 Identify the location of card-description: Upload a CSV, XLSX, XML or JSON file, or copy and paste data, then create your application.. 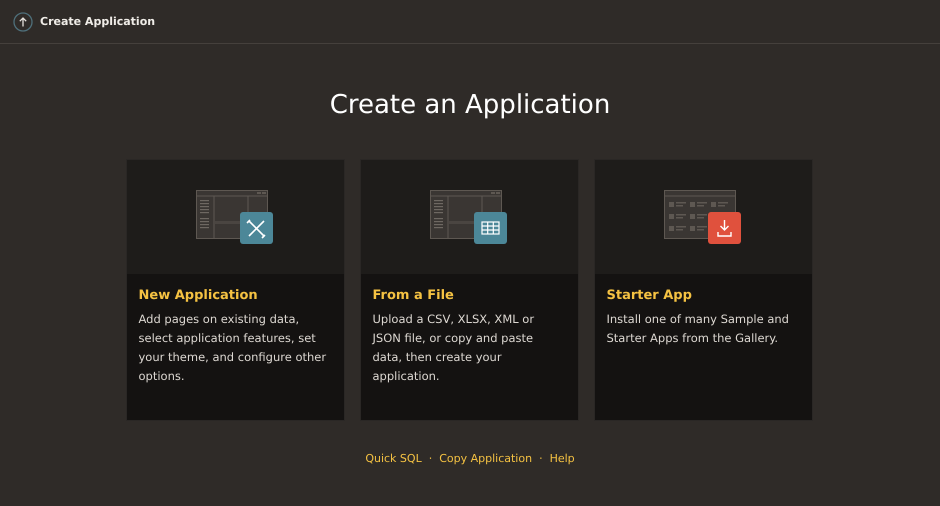
(454, 348).